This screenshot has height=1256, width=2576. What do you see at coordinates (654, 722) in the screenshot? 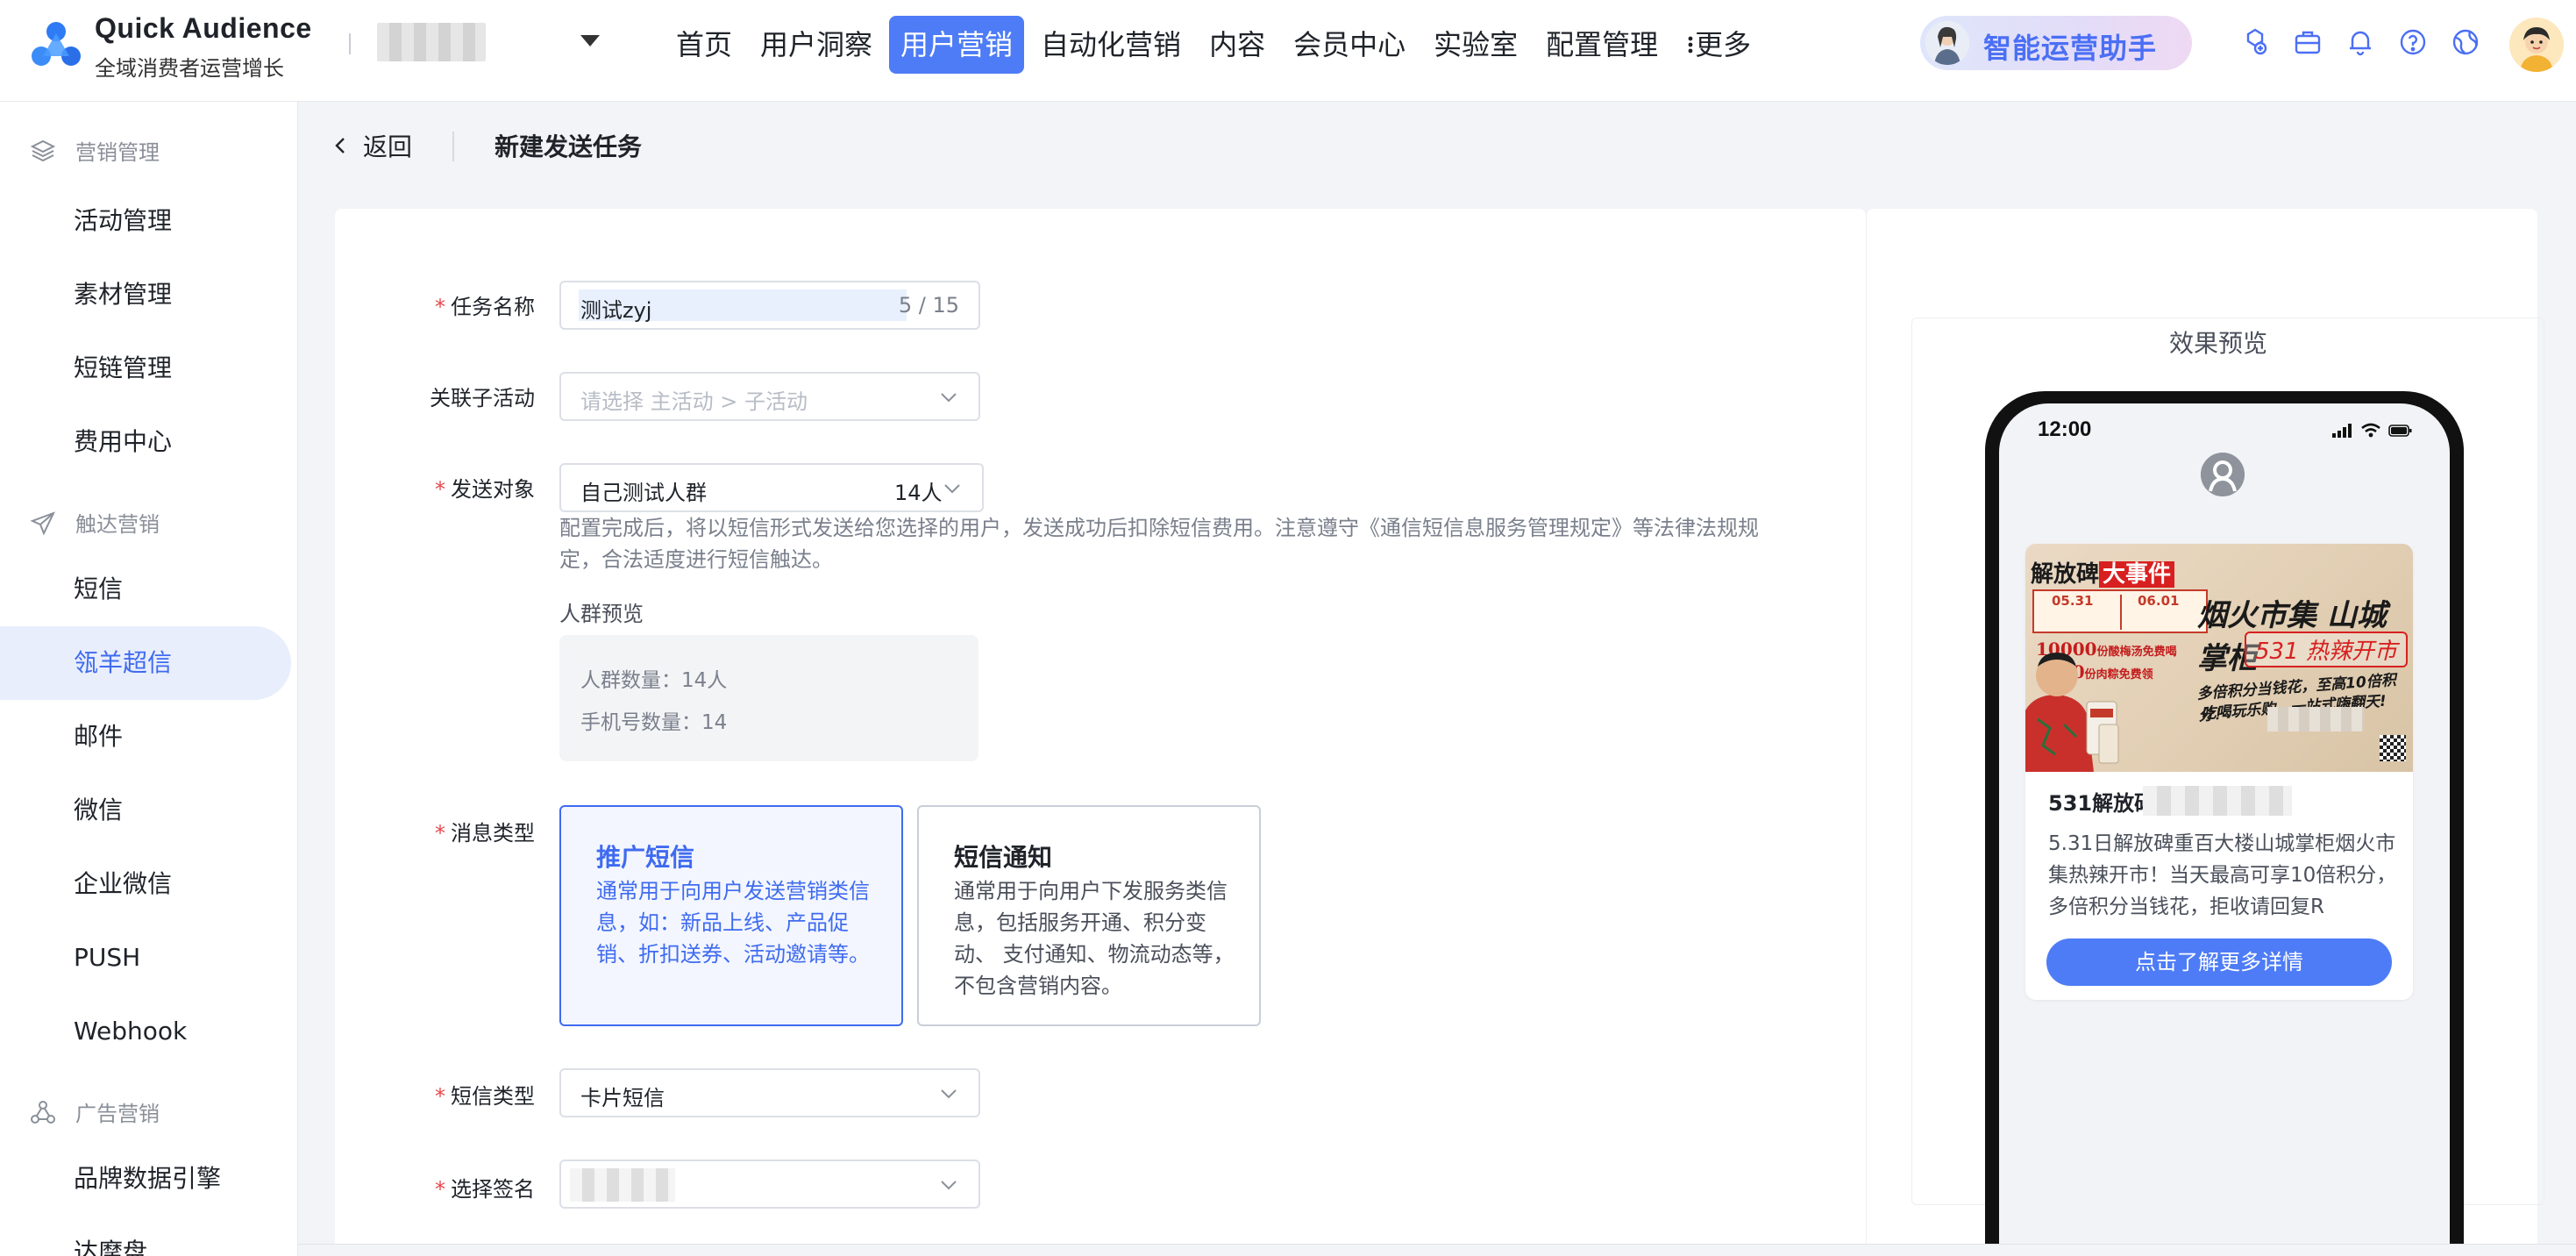
I see `phone-count: 手机号数量：14` at bounding box center [654, 722].